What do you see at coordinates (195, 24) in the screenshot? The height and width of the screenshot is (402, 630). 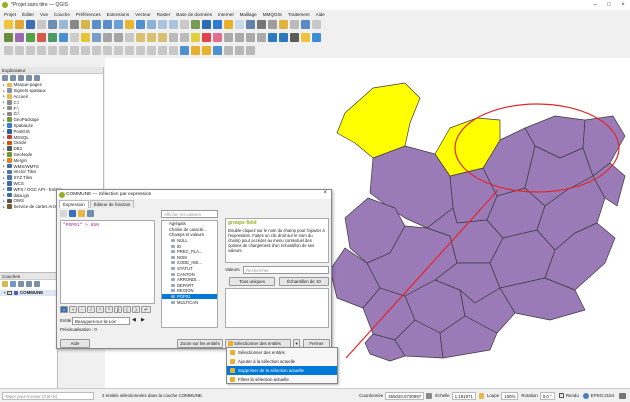 I see `bookmark-icon` at bounding box center [195, 24].